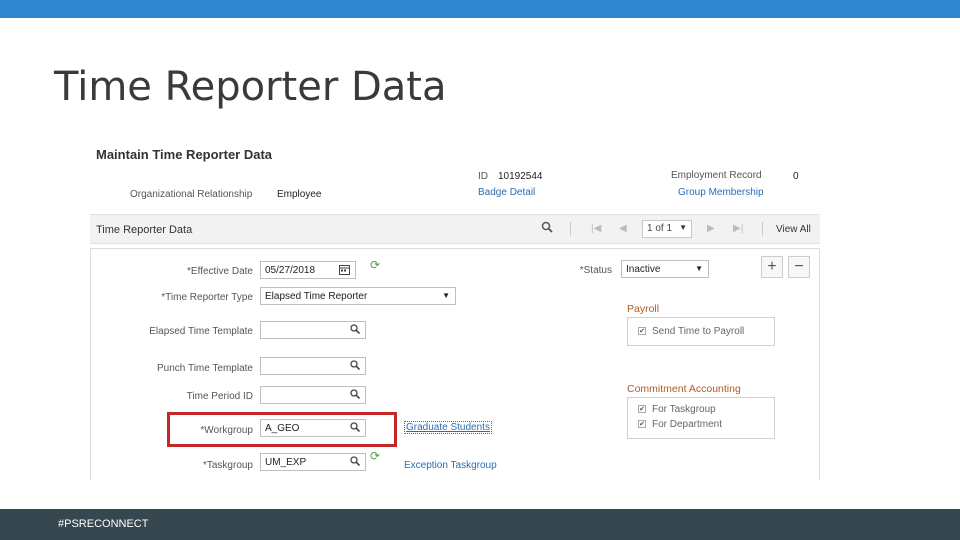 This screenshot has height=540, width=960. Describe the element at coordinates (665, 269) in the screenshot. I see `status-select: Inactive ▼` at that location.